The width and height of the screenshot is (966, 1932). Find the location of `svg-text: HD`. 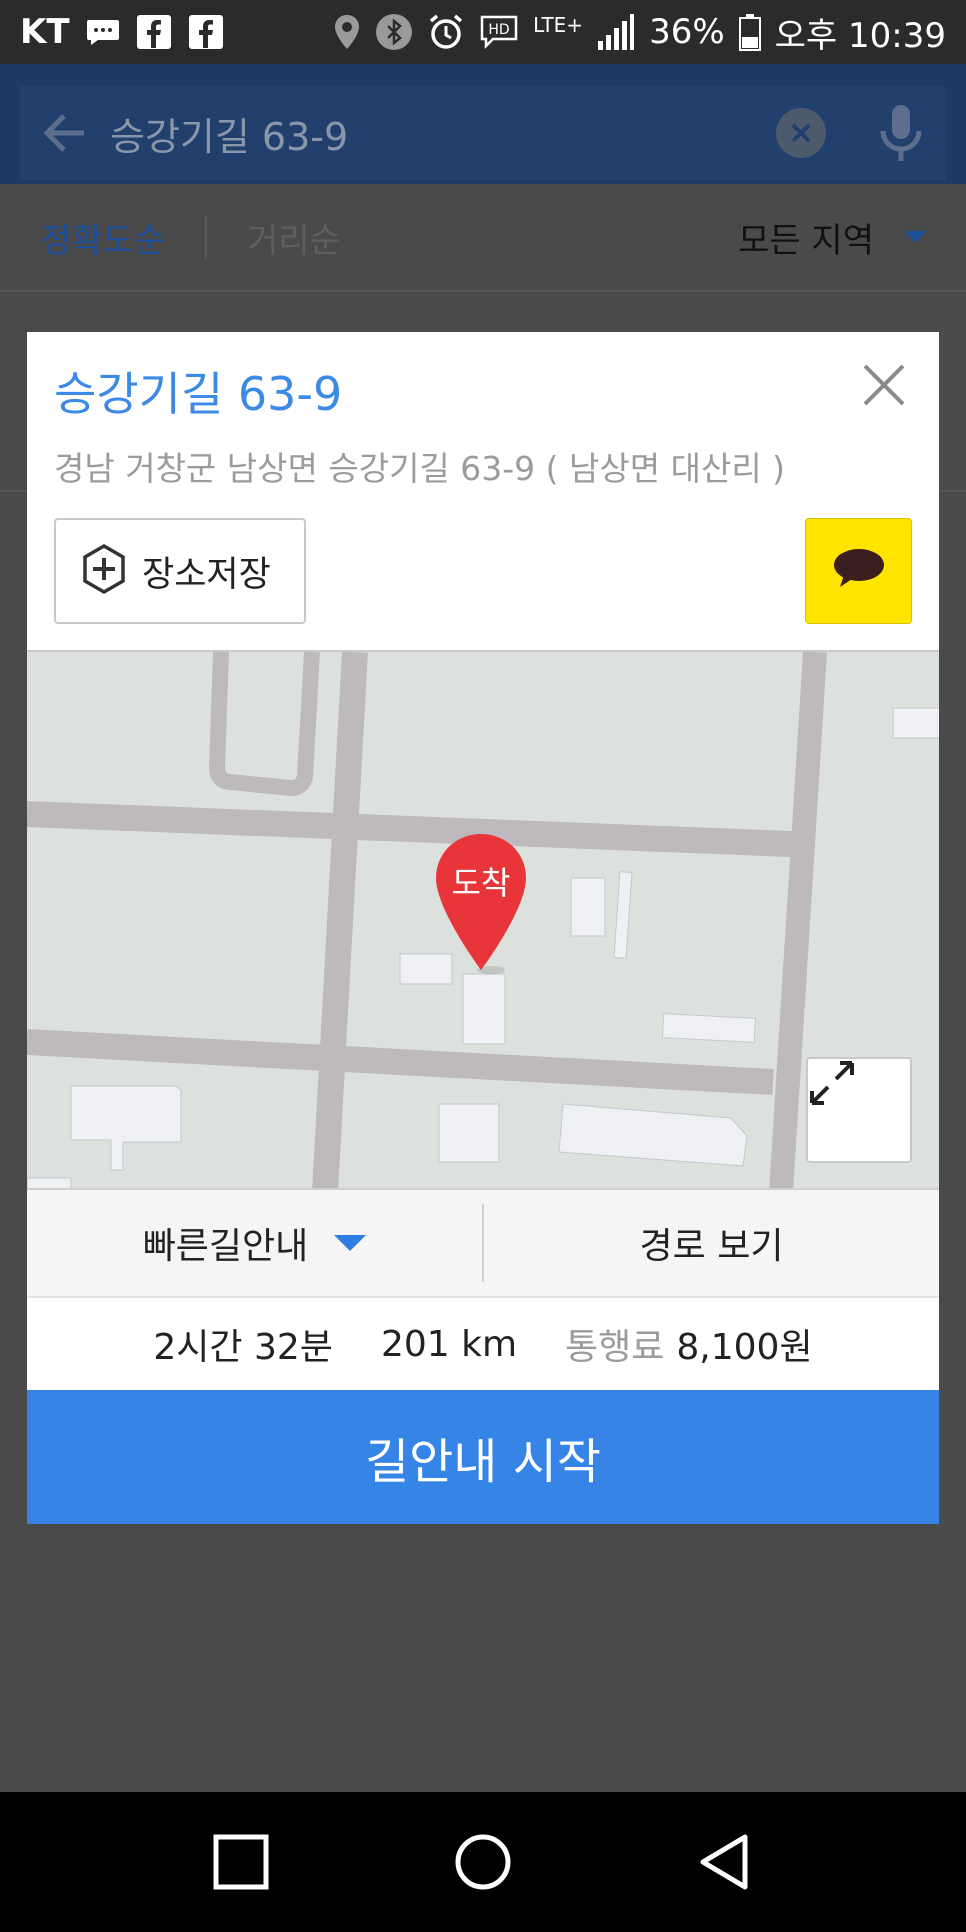

svg-text: HD is located at coordinates (498, 30).